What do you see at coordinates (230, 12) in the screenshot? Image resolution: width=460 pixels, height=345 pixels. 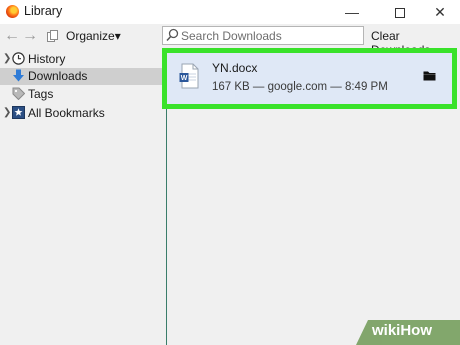 I see `title-bar: Library — ✕` at bounding box center [230, 12].